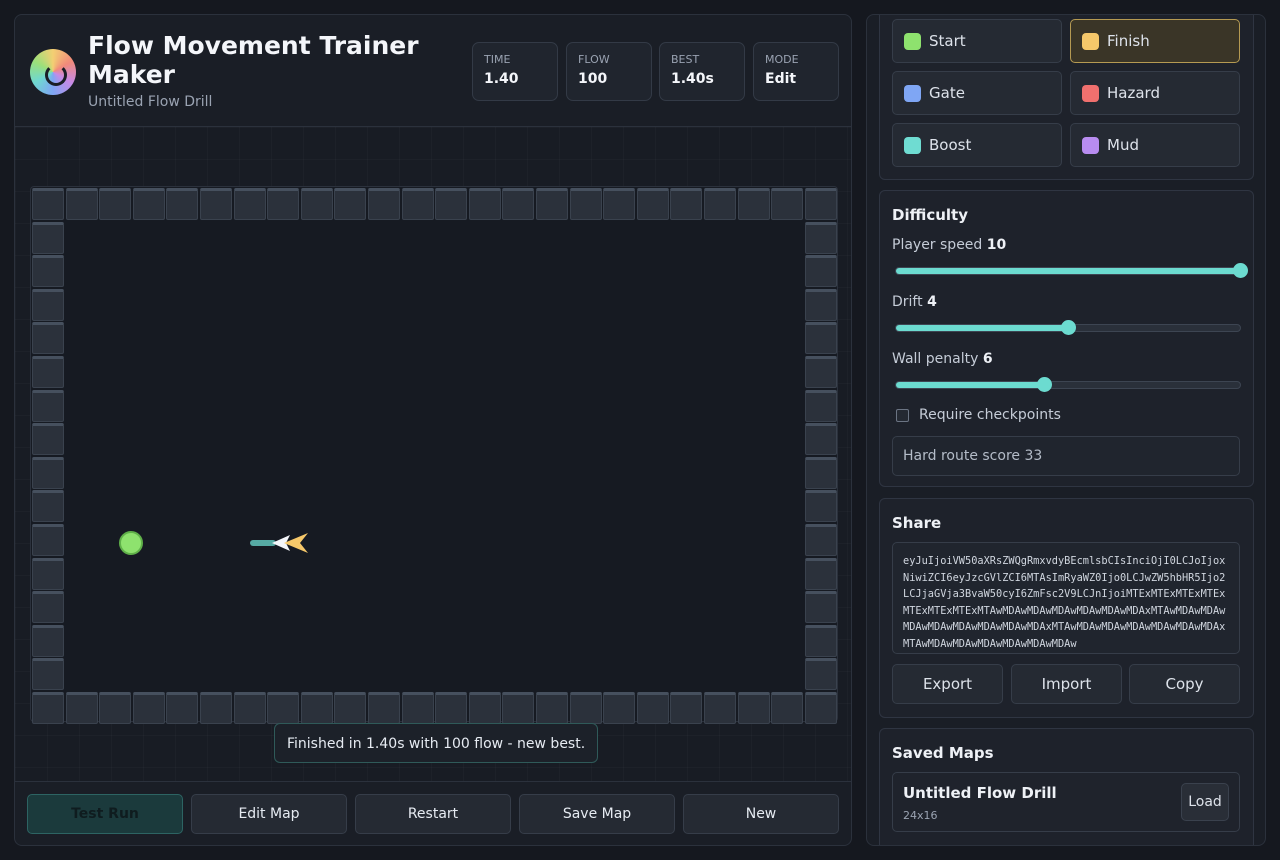 Image resolution: width=1280 pixels, height=860 pixels. What do you see at coordinates (1184, 684) in the screenshot?
I see `copy-button: Copy` at bounding box center [1184, 684].